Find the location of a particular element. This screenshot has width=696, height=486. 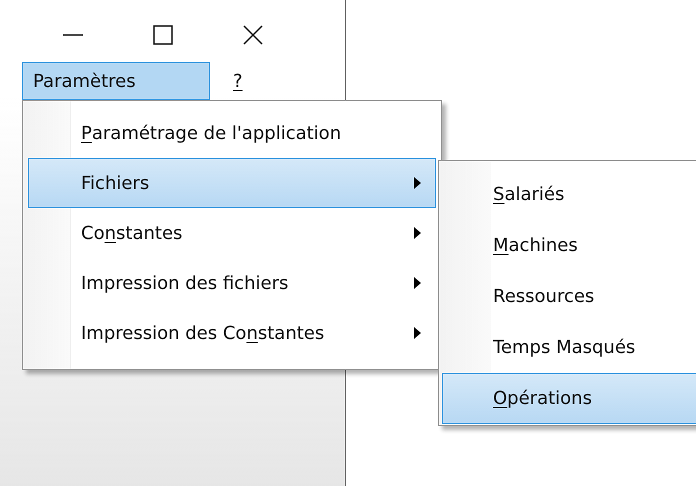

menu-item: Paramétrage de l'application is located at coordinates (232, 133).